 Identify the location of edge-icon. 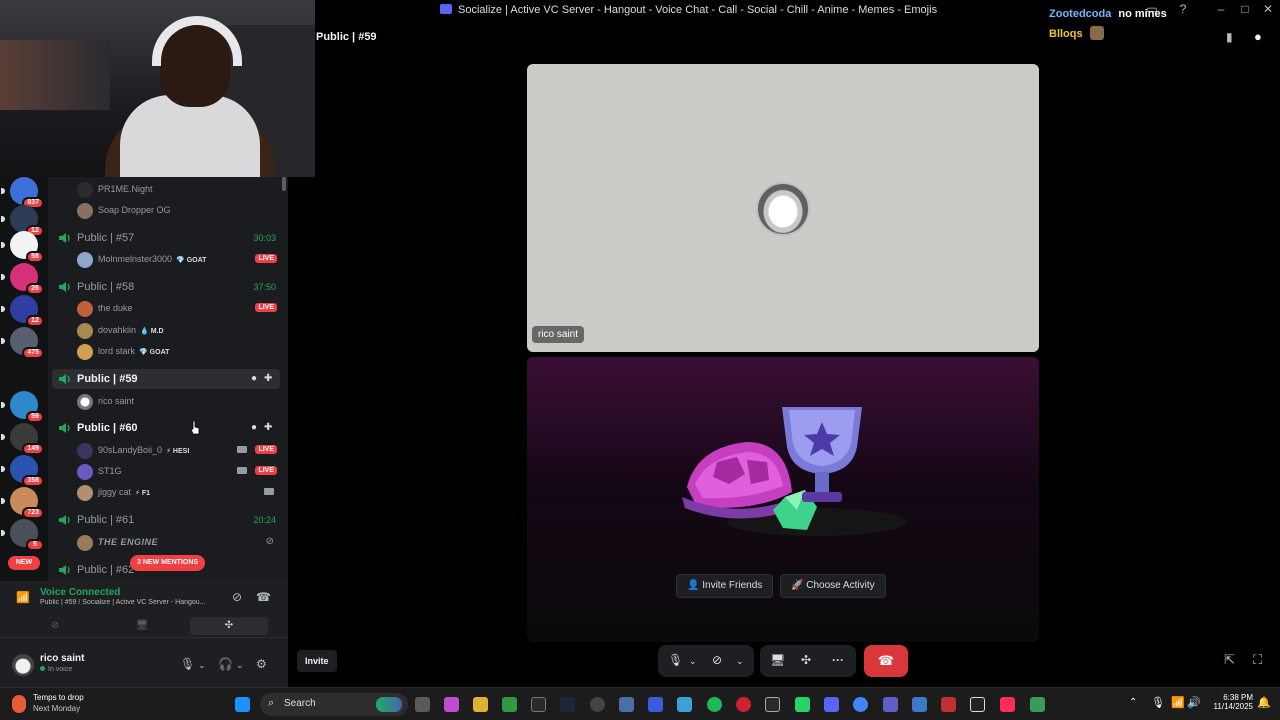
(684, 704).